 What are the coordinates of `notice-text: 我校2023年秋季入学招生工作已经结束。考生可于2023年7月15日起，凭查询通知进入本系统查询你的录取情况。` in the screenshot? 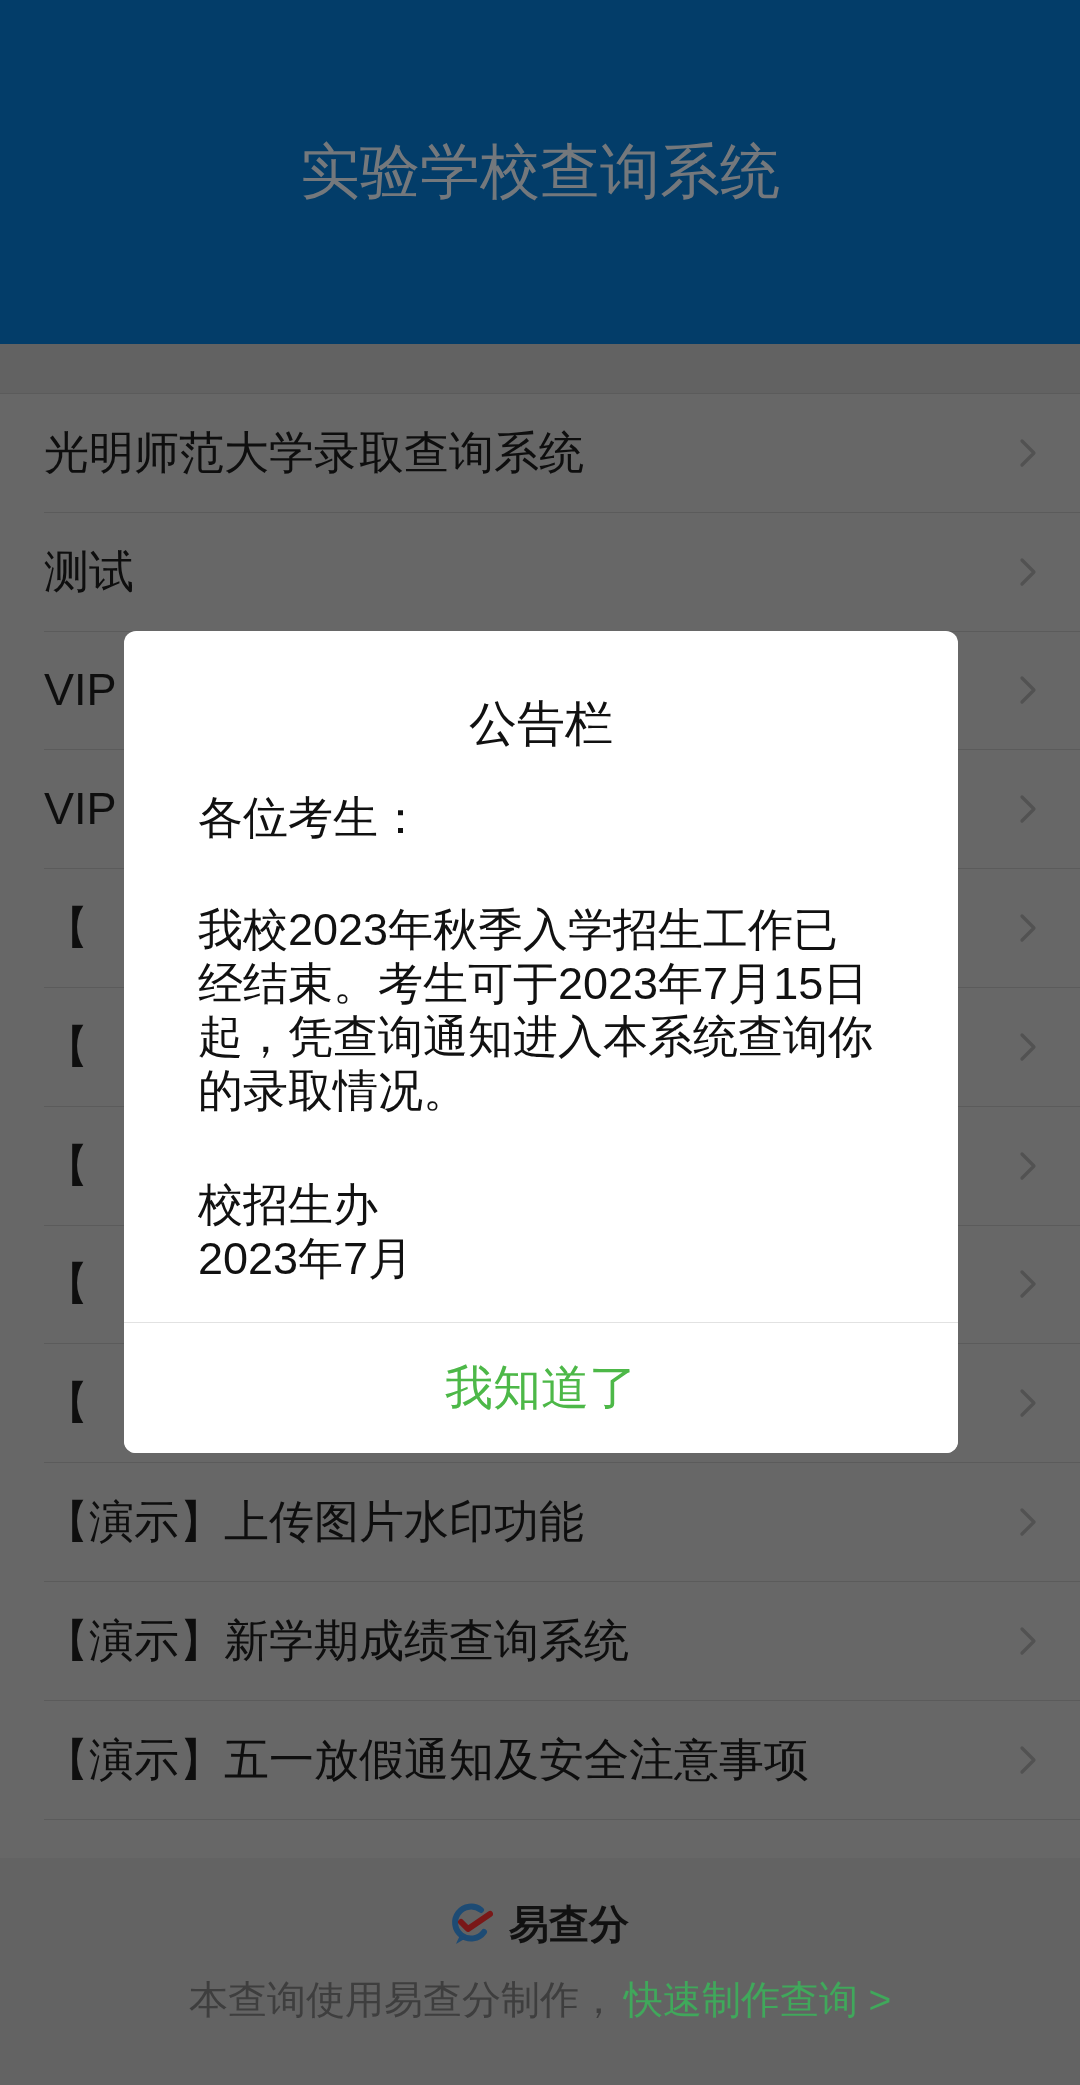 It's located at (536, 1010).